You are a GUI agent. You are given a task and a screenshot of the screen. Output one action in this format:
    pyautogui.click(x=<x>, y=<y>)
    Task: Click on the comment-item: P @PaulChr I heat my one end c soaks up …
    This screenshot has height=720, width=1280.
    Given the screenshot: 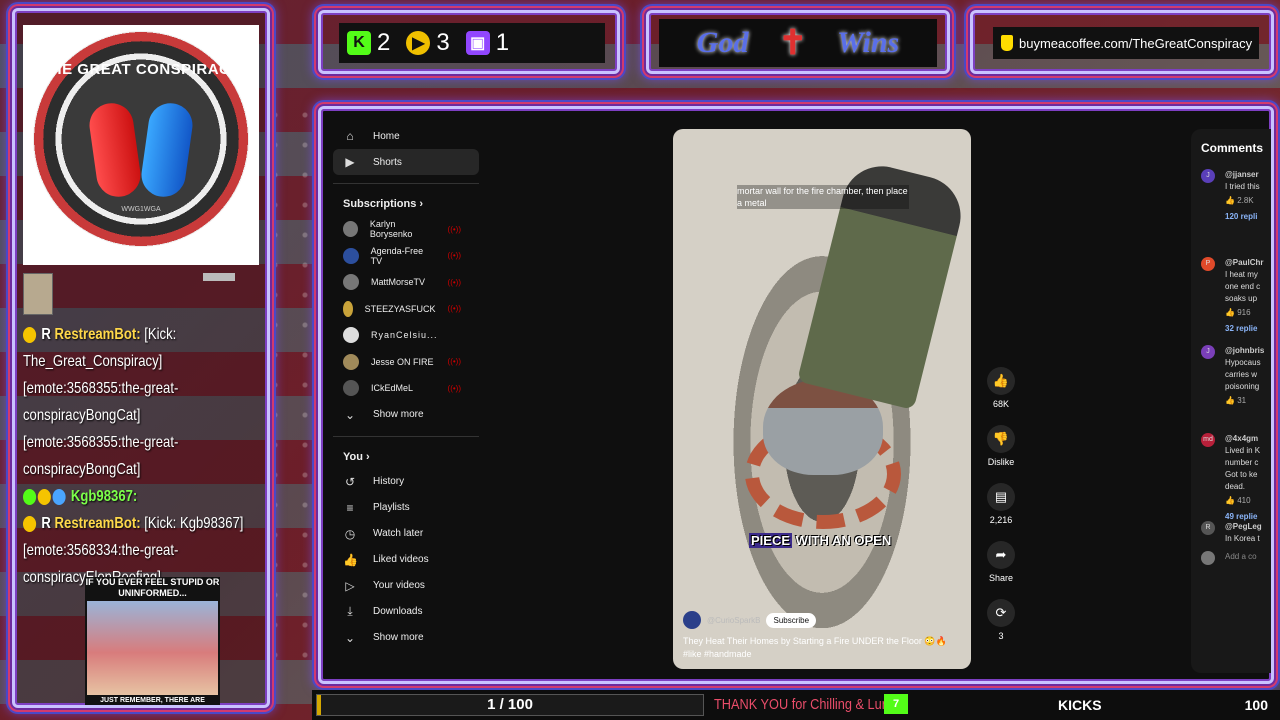 What is the action you would take?
    pyautogui.click(x=1231, y=301)
    